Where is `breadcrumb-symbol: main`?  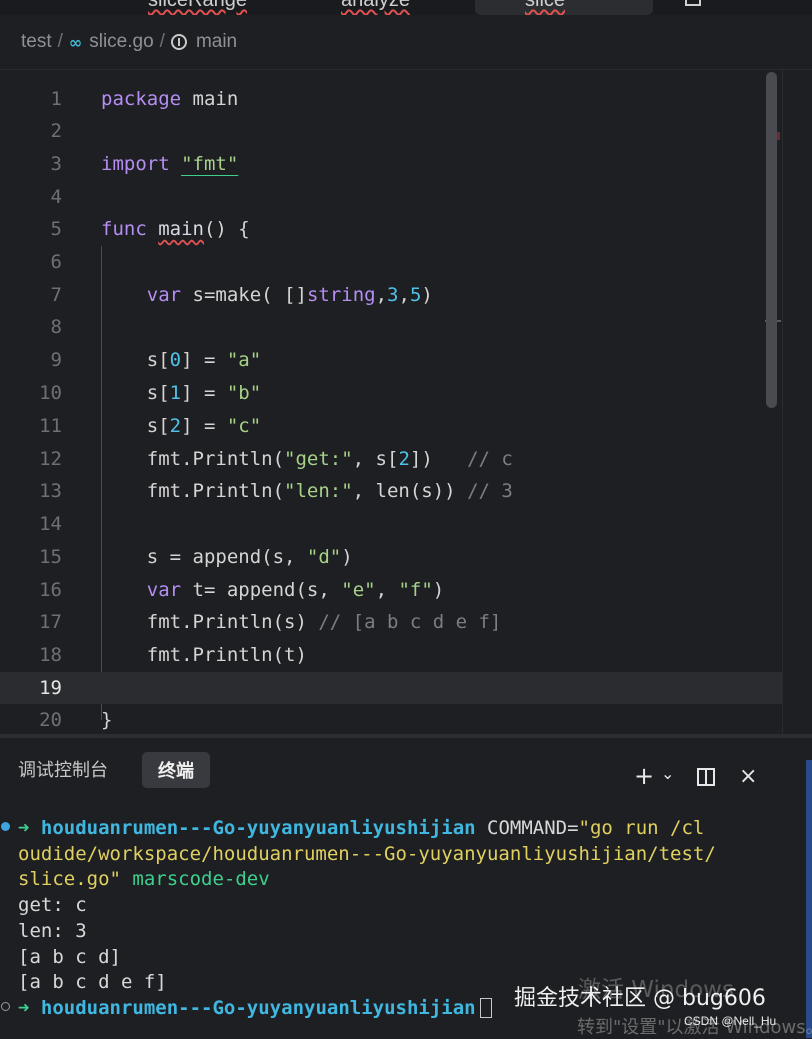
breadcrumb-symbol: main is located at coordinates (216, 42).